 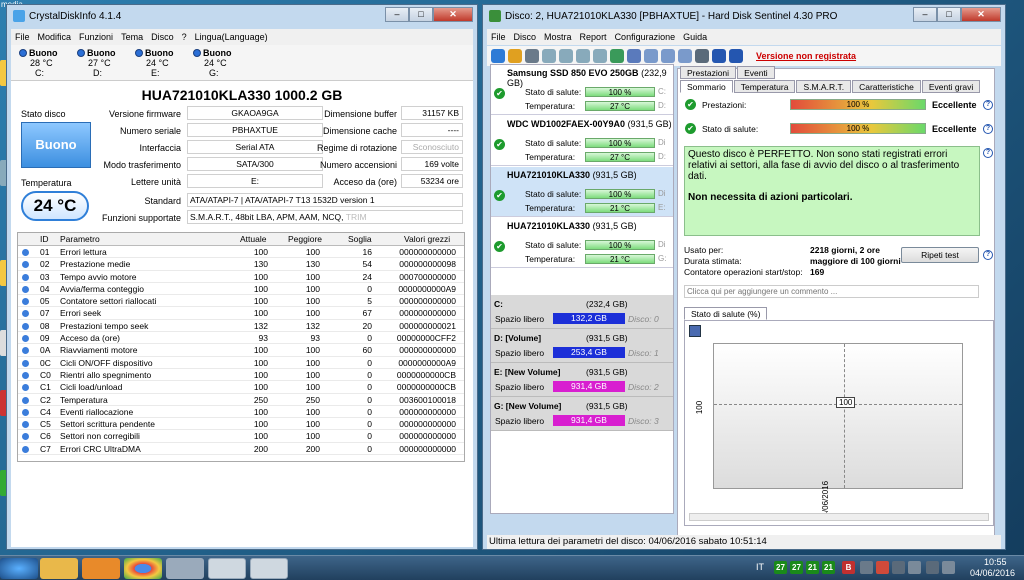 I want to click on table-row: 03 Tempo avvio motore 100 100 24 000700000000, so click(x=241, y=277).